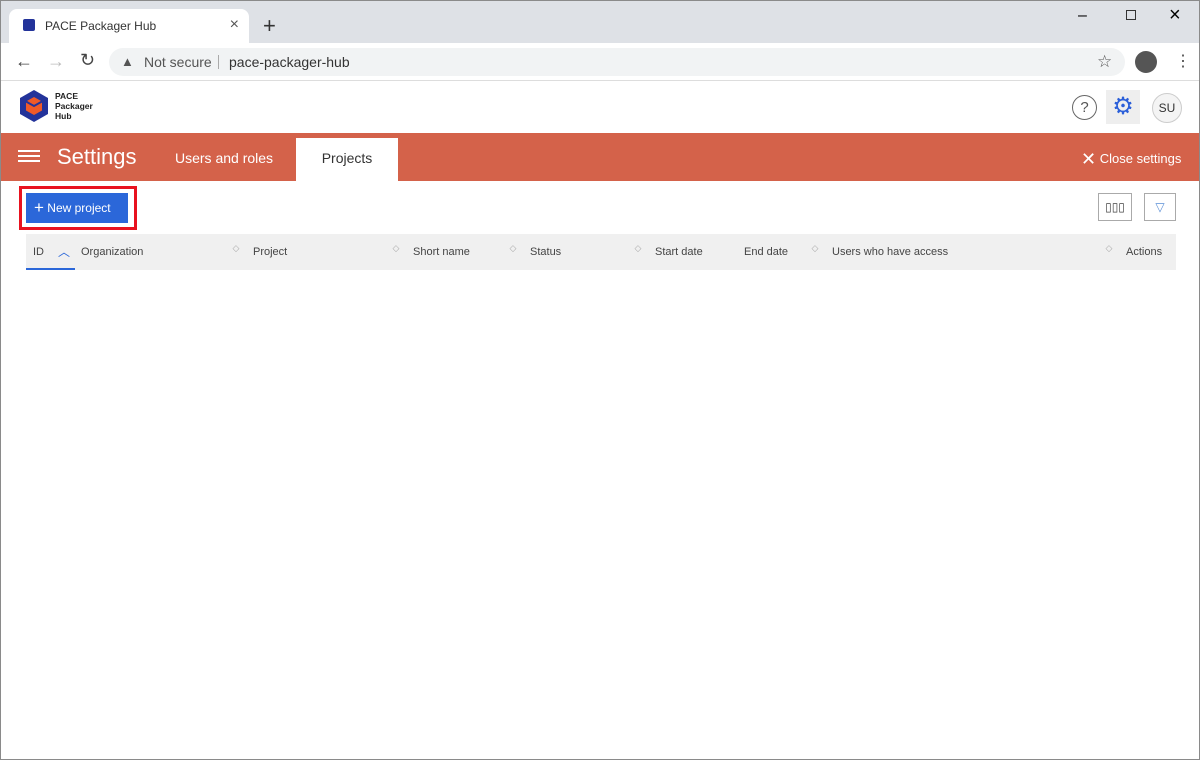 The height and width of the screenshot is (760, 1200). I want to click on new-project-button: + New project, so click(77, 208).